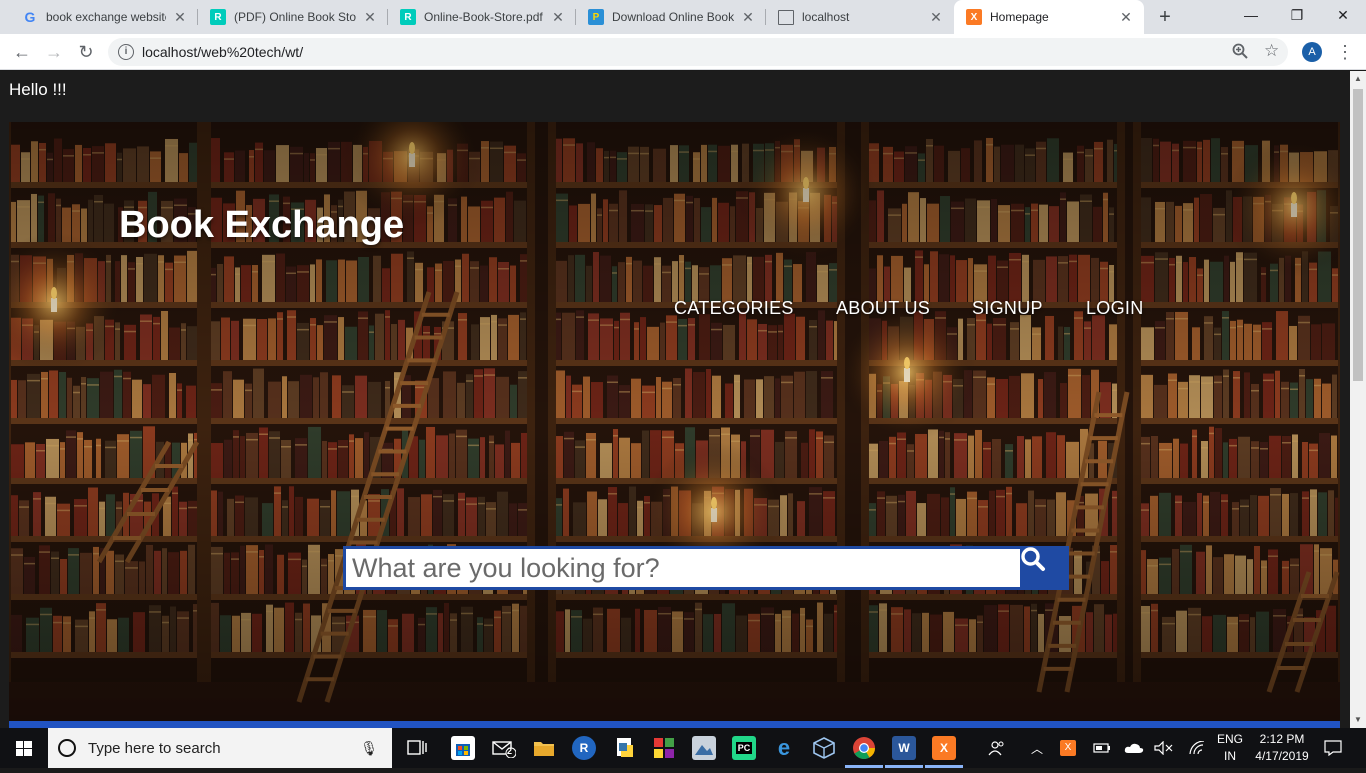 The width and height of the screenshot is (1366, 773). What do you see at coordinates (222, 52) in the screenshot?
I see `url-text: localhost/web%20tech/wt/` at bounding box center [222, 52].